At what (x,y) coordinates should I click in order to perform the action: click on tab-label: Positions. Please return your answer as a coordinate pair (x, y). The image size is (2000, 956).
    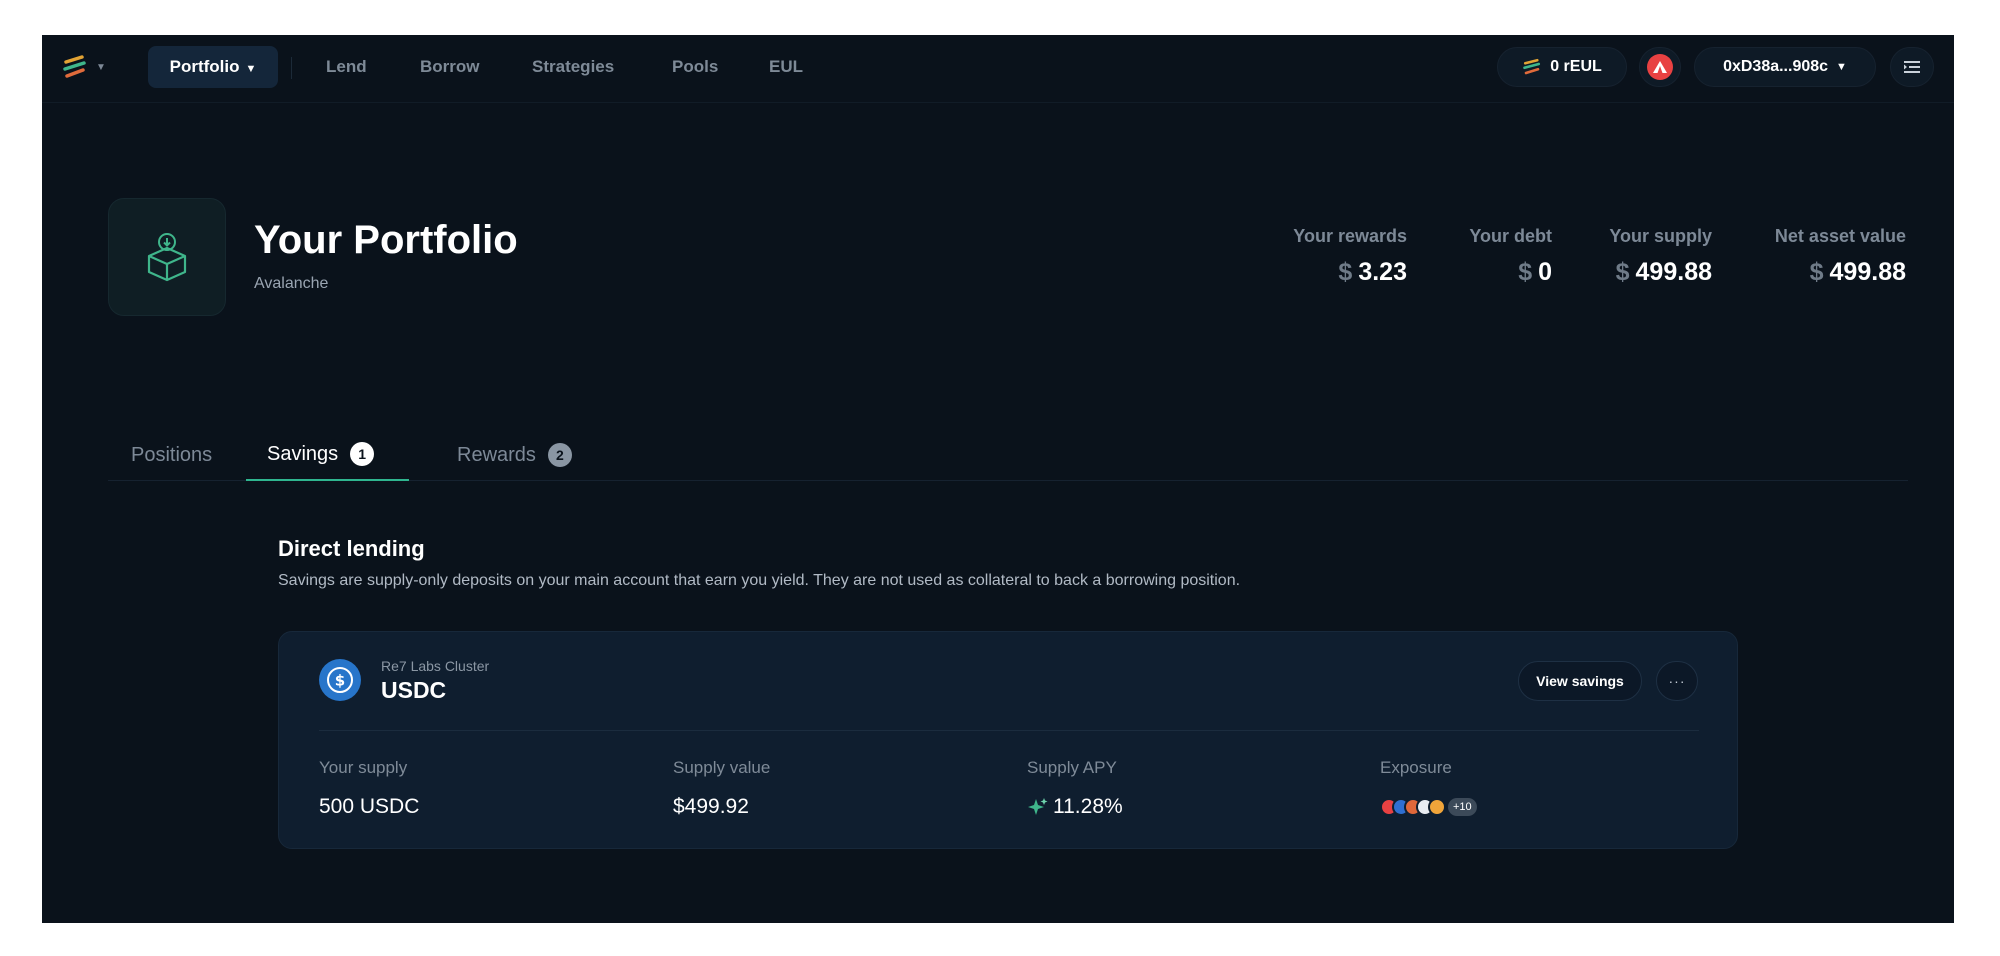
    Looking at the image, I should click on (172, 454).